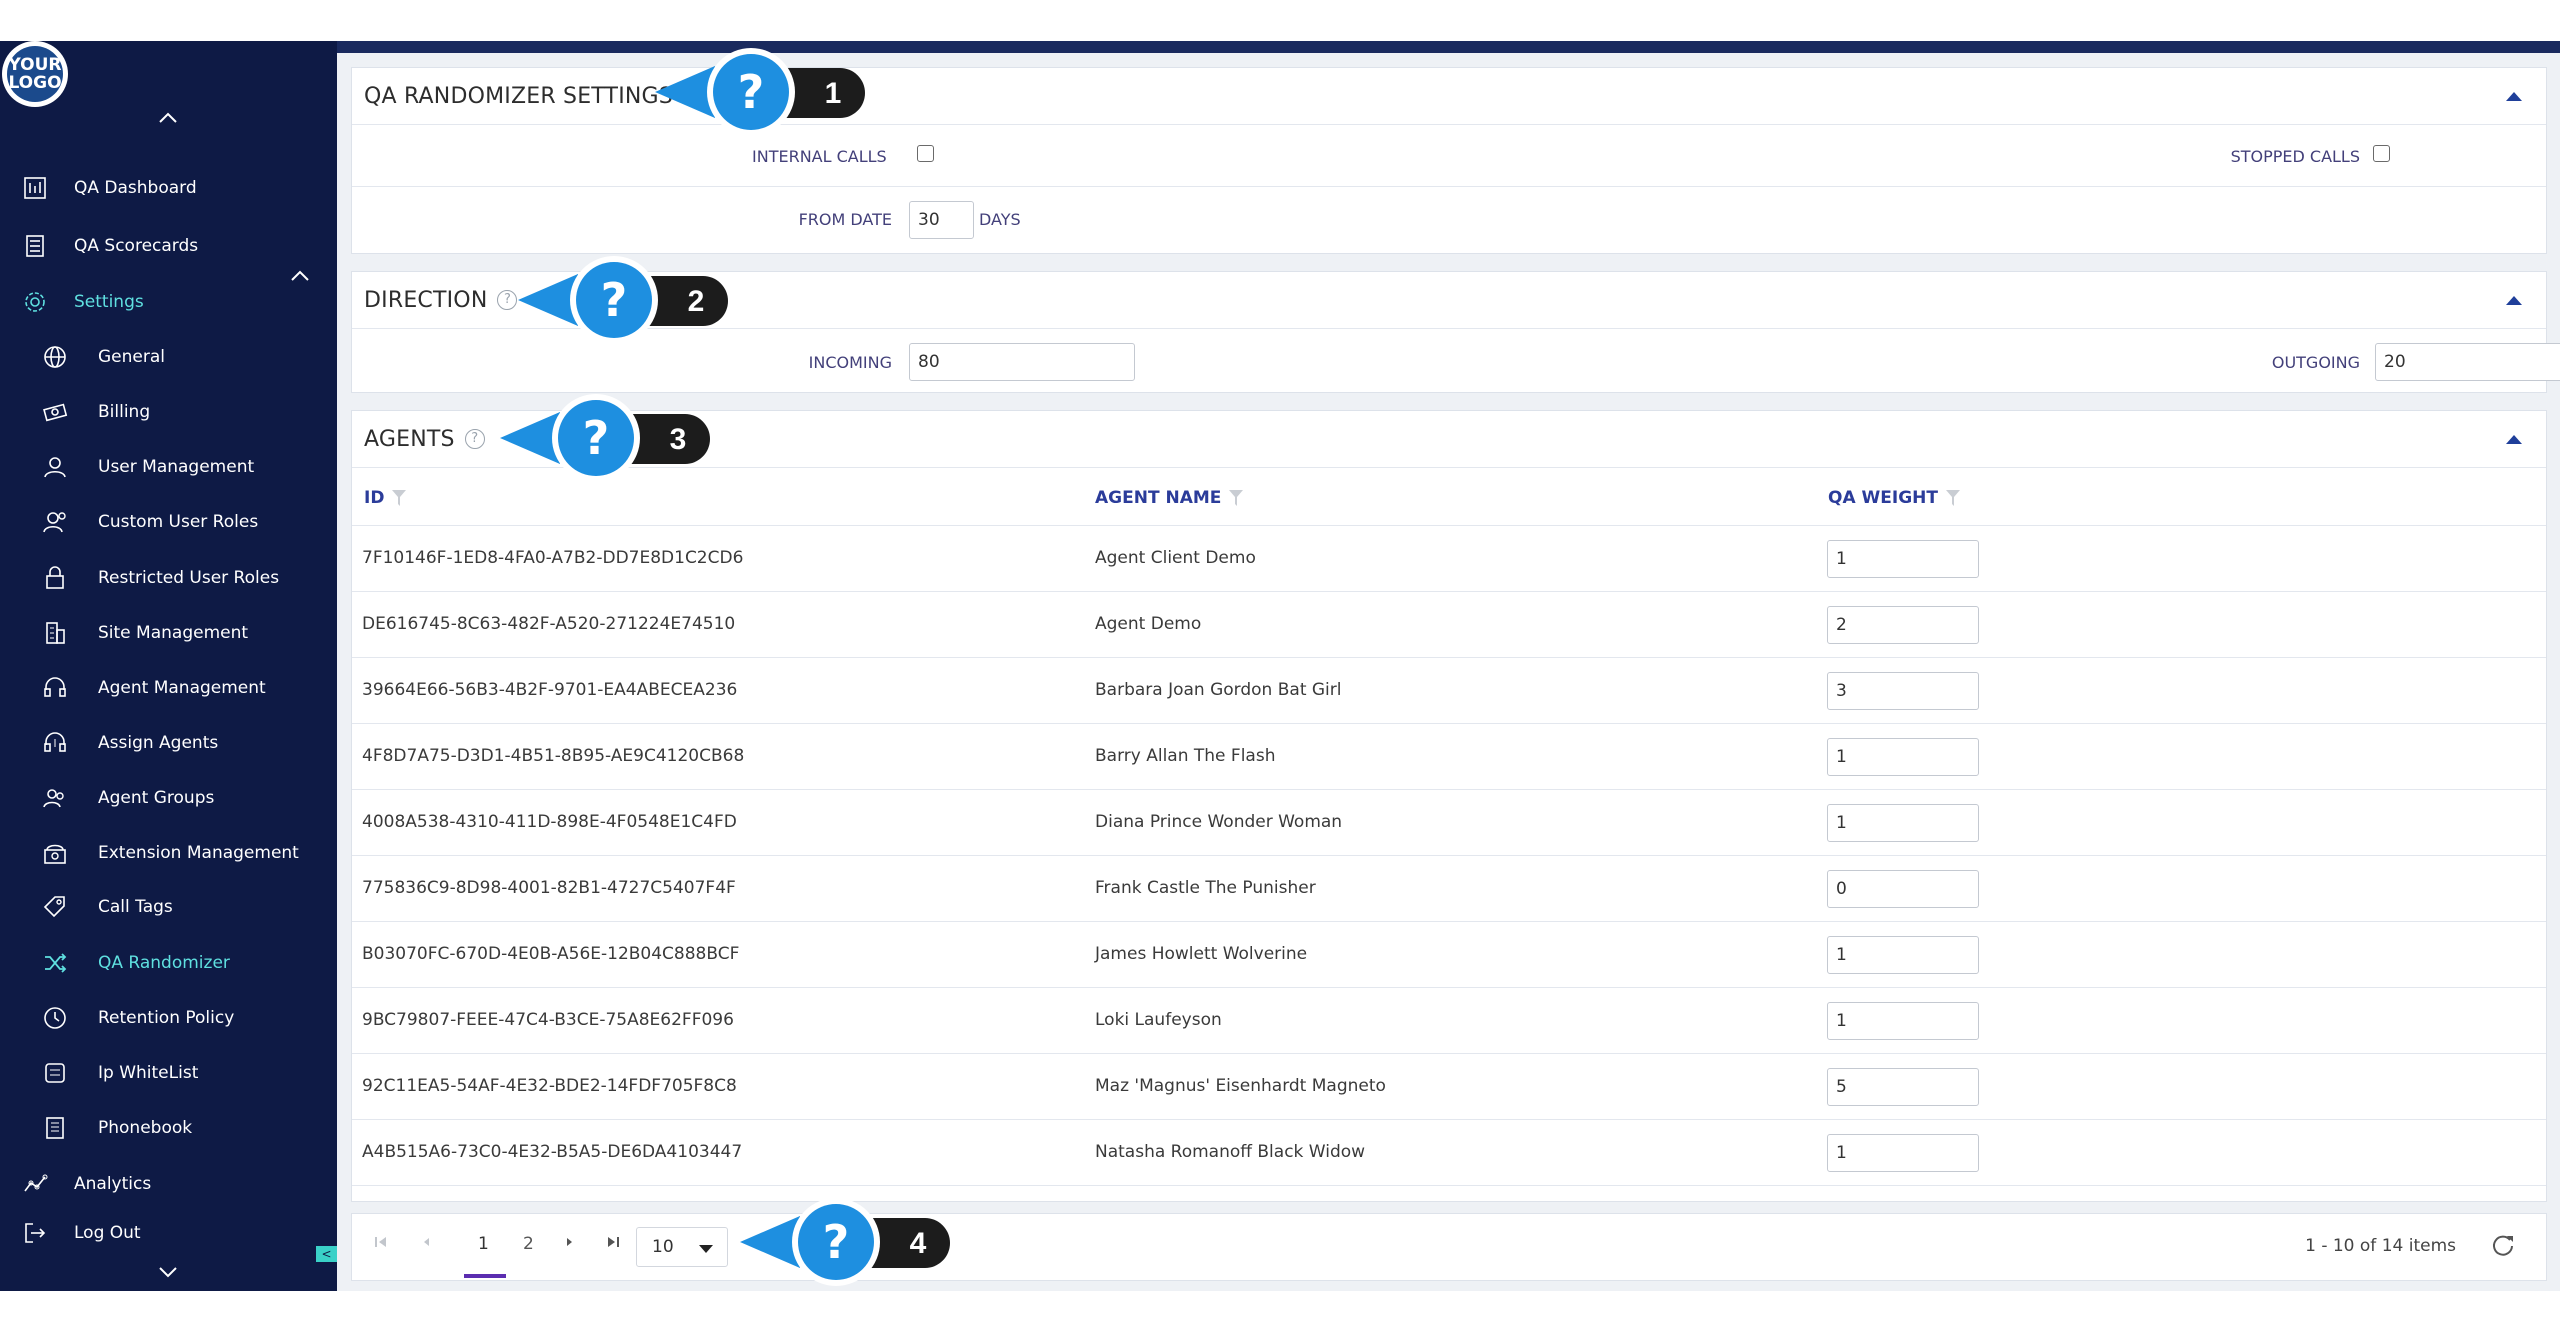 The image size is (2560, 1335). I want to click on sidebar-item-custom-user-roles: Custom User Roles, so click(149, 522).